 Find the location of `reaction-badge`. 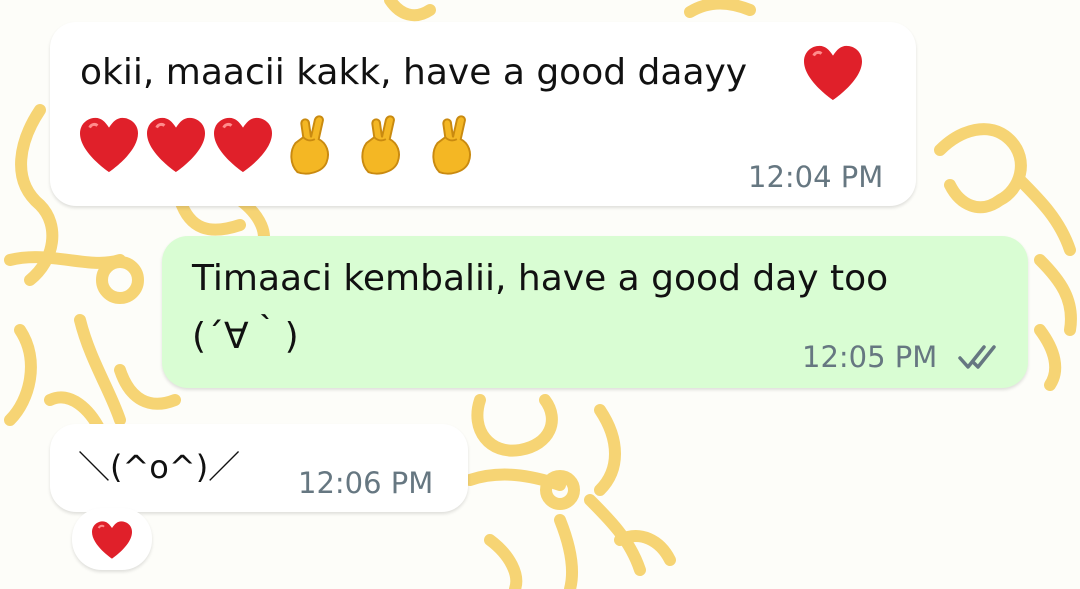

reaction-badge is located at coordinates (112, 539).